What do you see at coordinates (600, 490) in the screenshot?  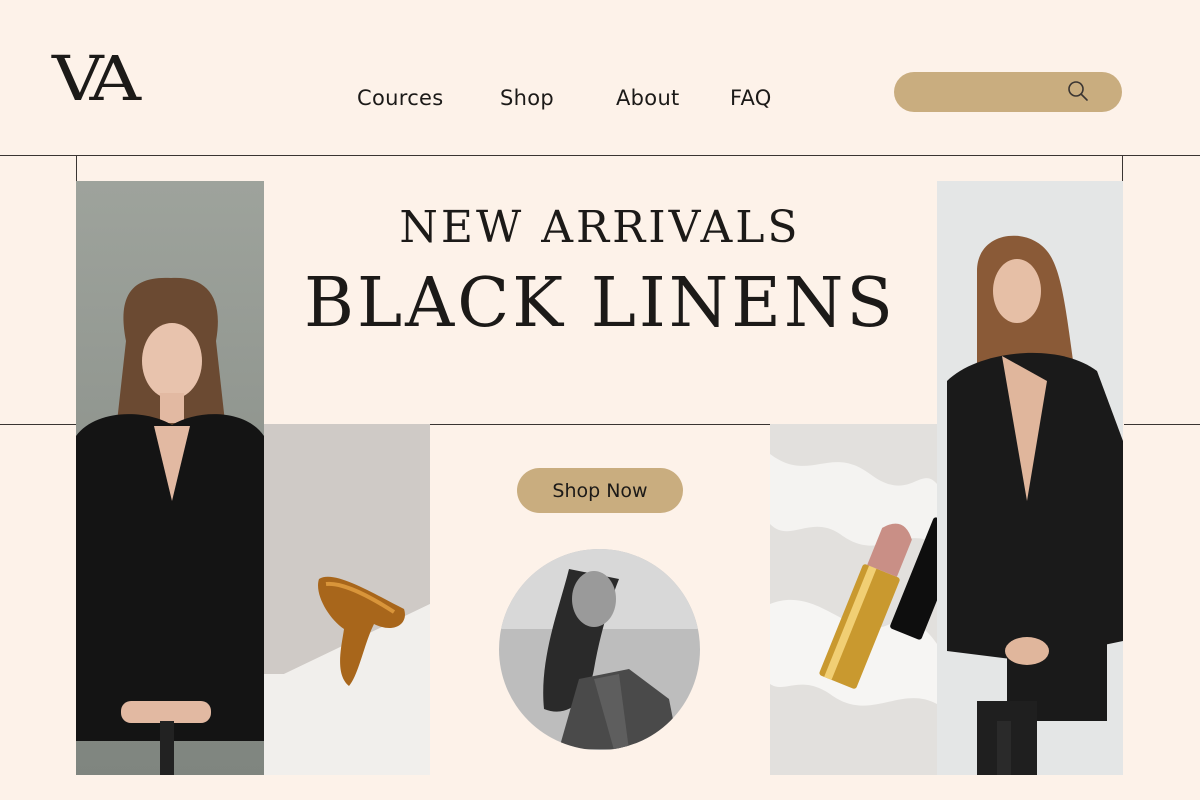 I see `shop-now-button: Shop Now` at bounding box center [600, 490].